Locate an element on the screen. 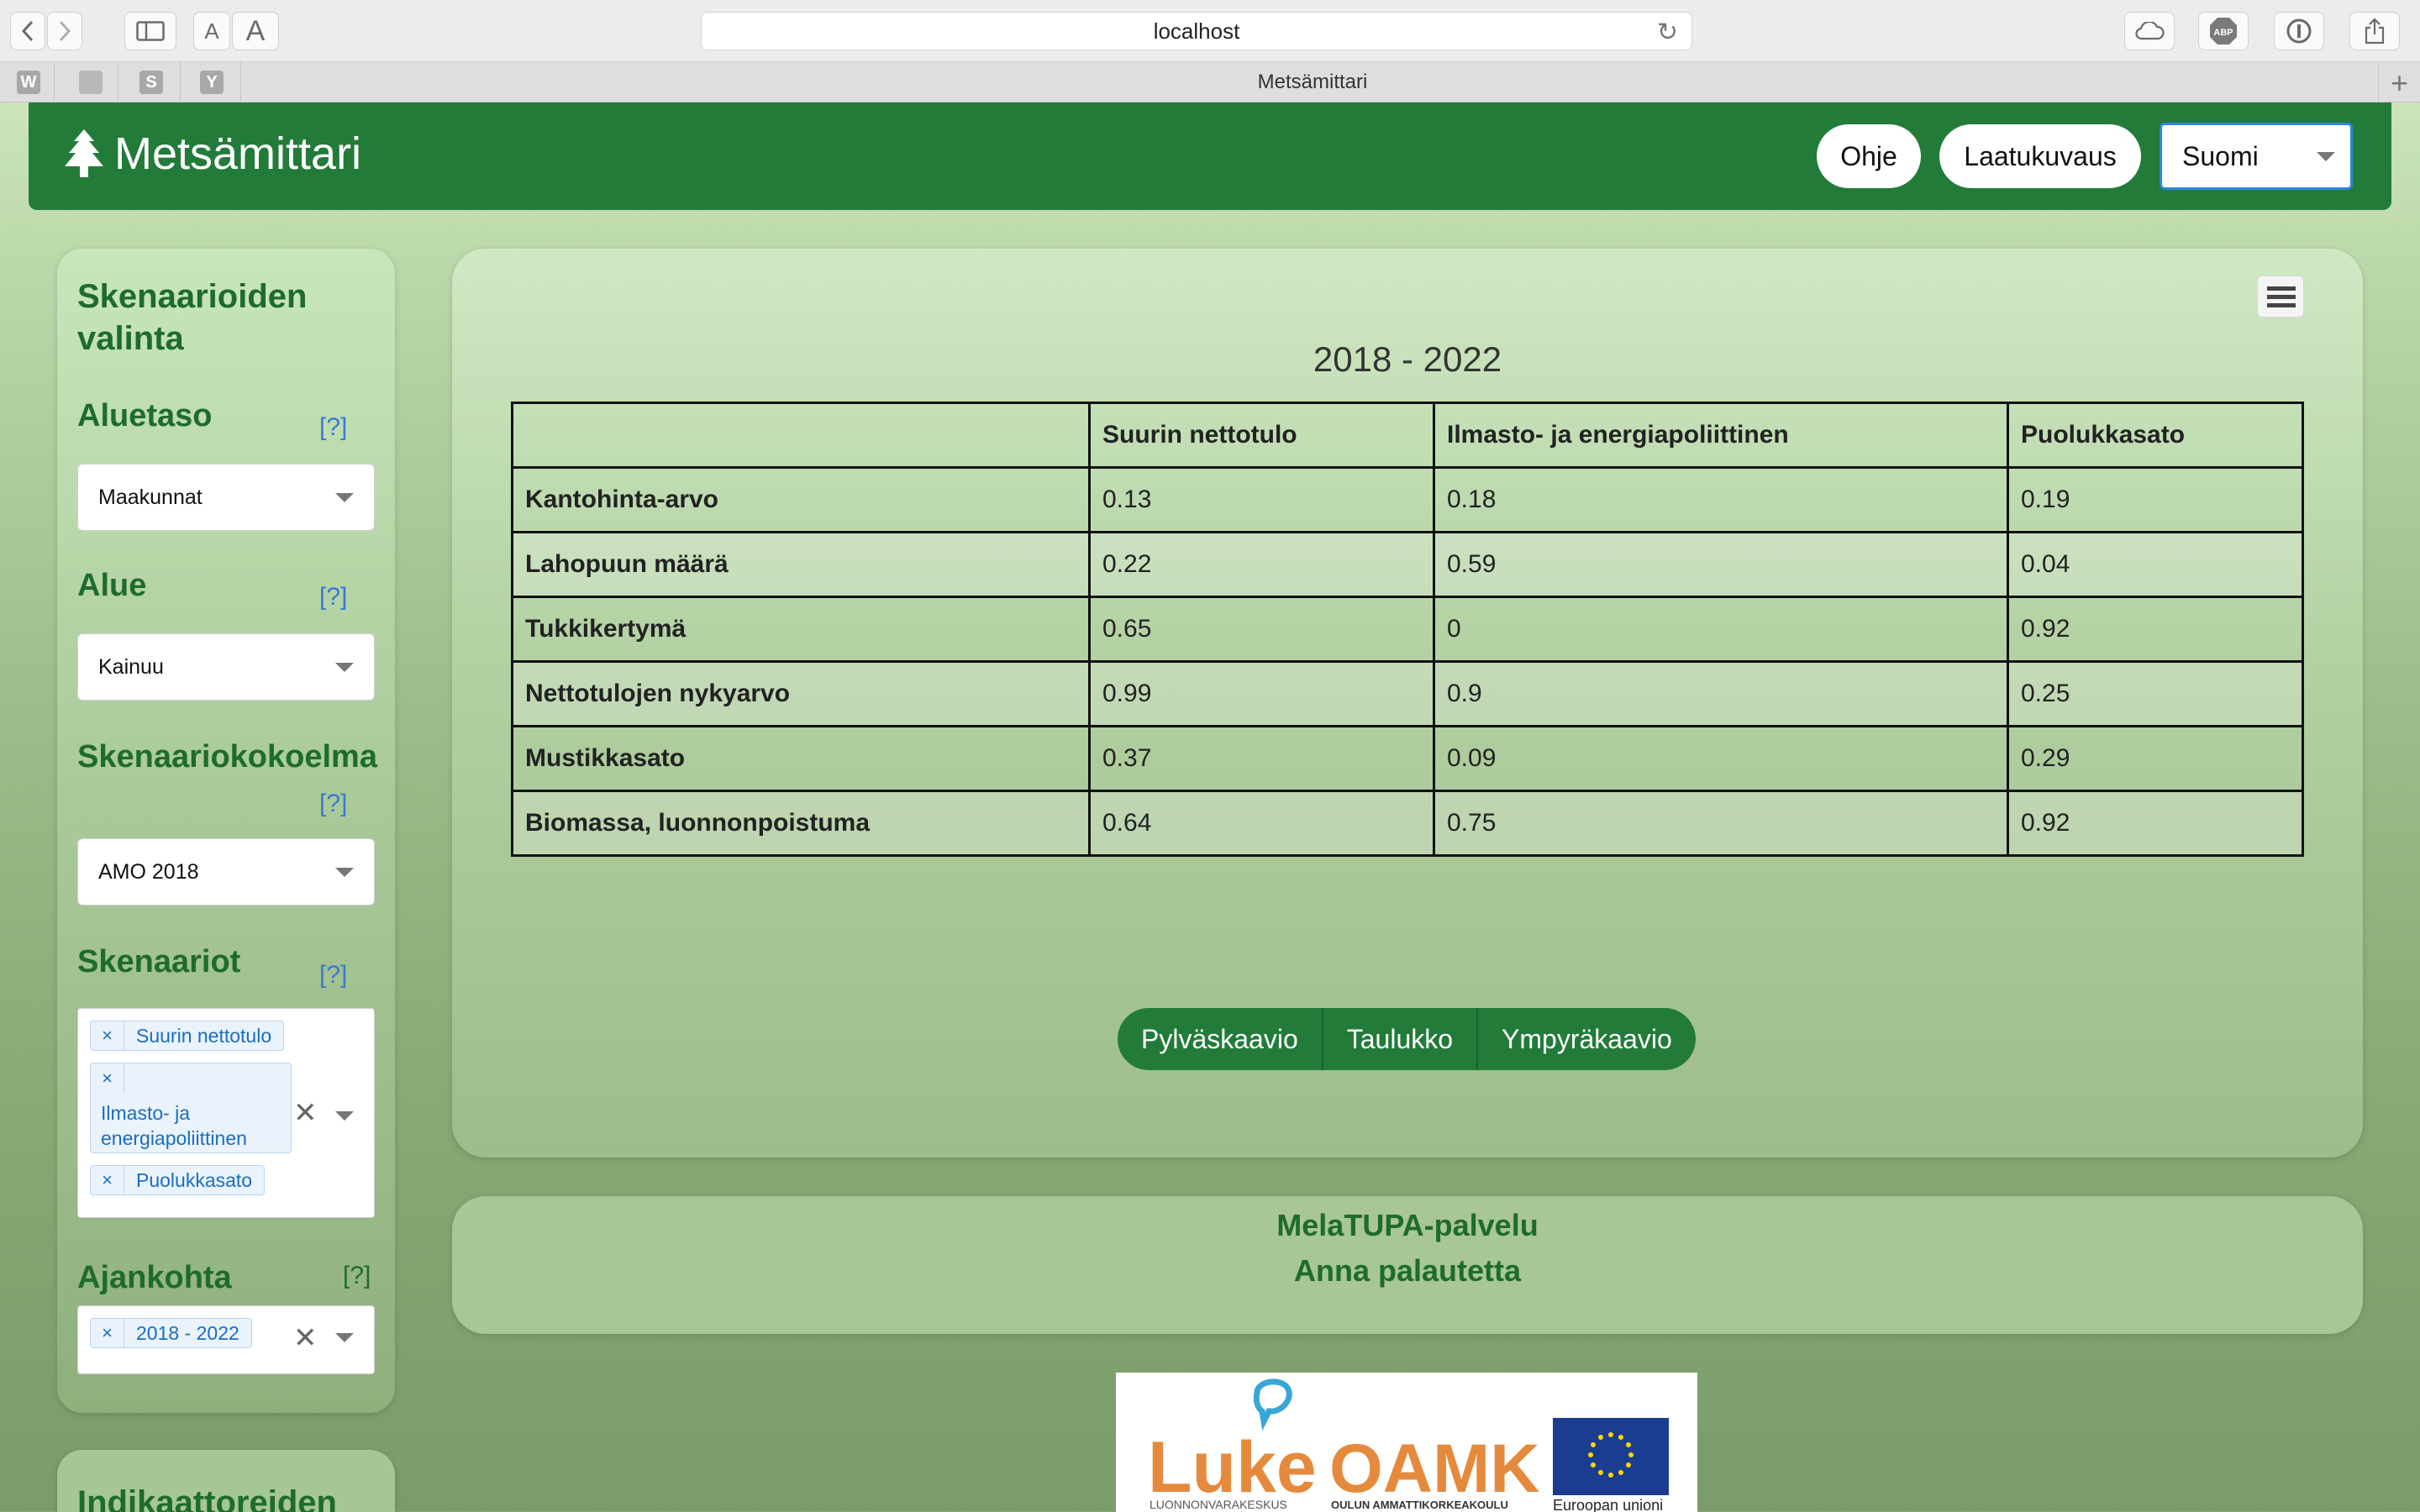 This screenshot has height=1512, width=2420. row-label: Mustikkasato is located at coordinates (801, 758).